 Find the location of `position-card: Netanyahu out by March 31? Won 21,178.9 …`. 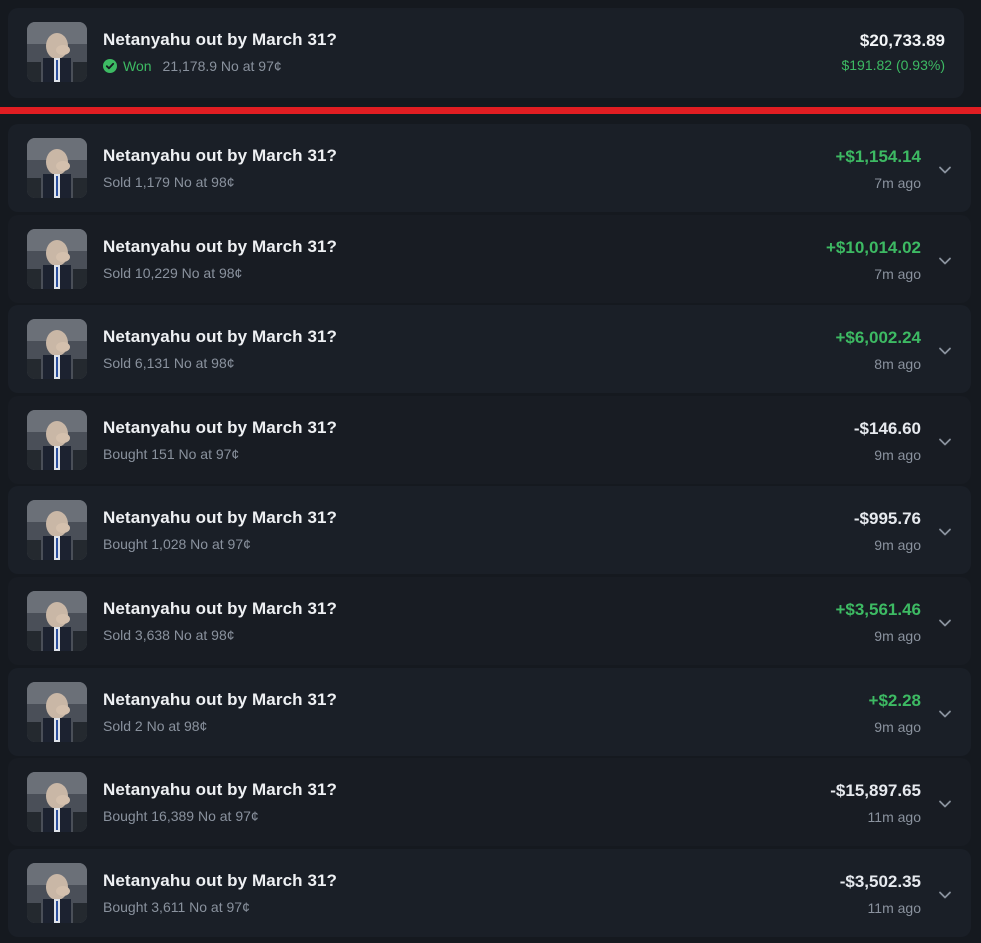

position-card: Netanyahu out by March 31? Won 21,178.9 … is located at coordinates (486, 53).